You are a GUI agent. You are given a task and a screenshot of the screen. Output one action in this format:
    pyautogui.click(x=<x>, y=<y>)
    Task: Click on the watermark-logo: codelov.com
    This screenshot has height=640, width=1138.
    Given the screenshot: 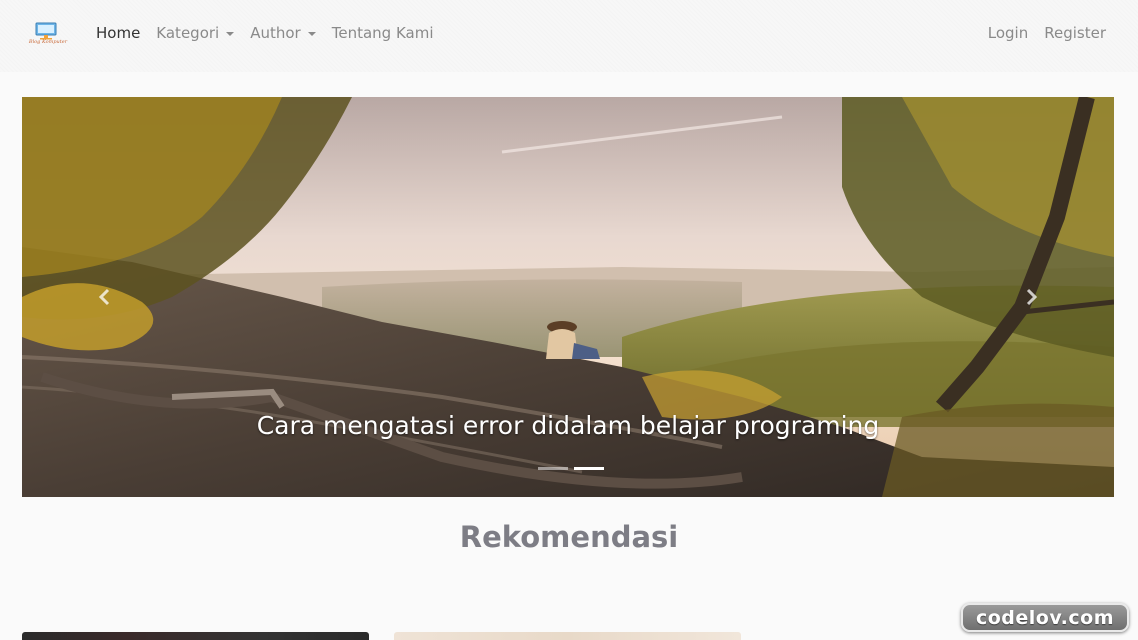 What is the action you would take?
    pyautogui.click(x=1045, y=617)
    